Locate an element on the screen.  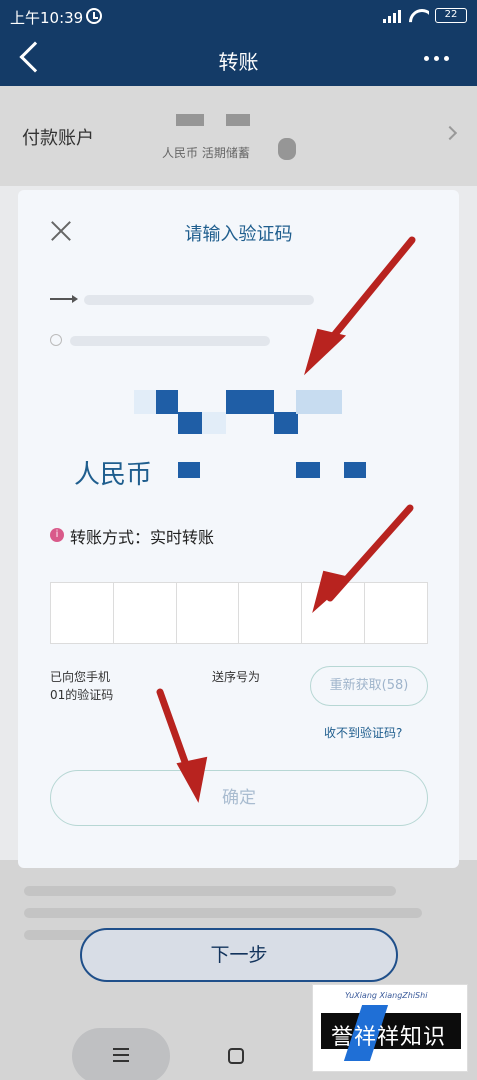
resend-code-button: 重新获取(58) is located at coordinates (369, 686).